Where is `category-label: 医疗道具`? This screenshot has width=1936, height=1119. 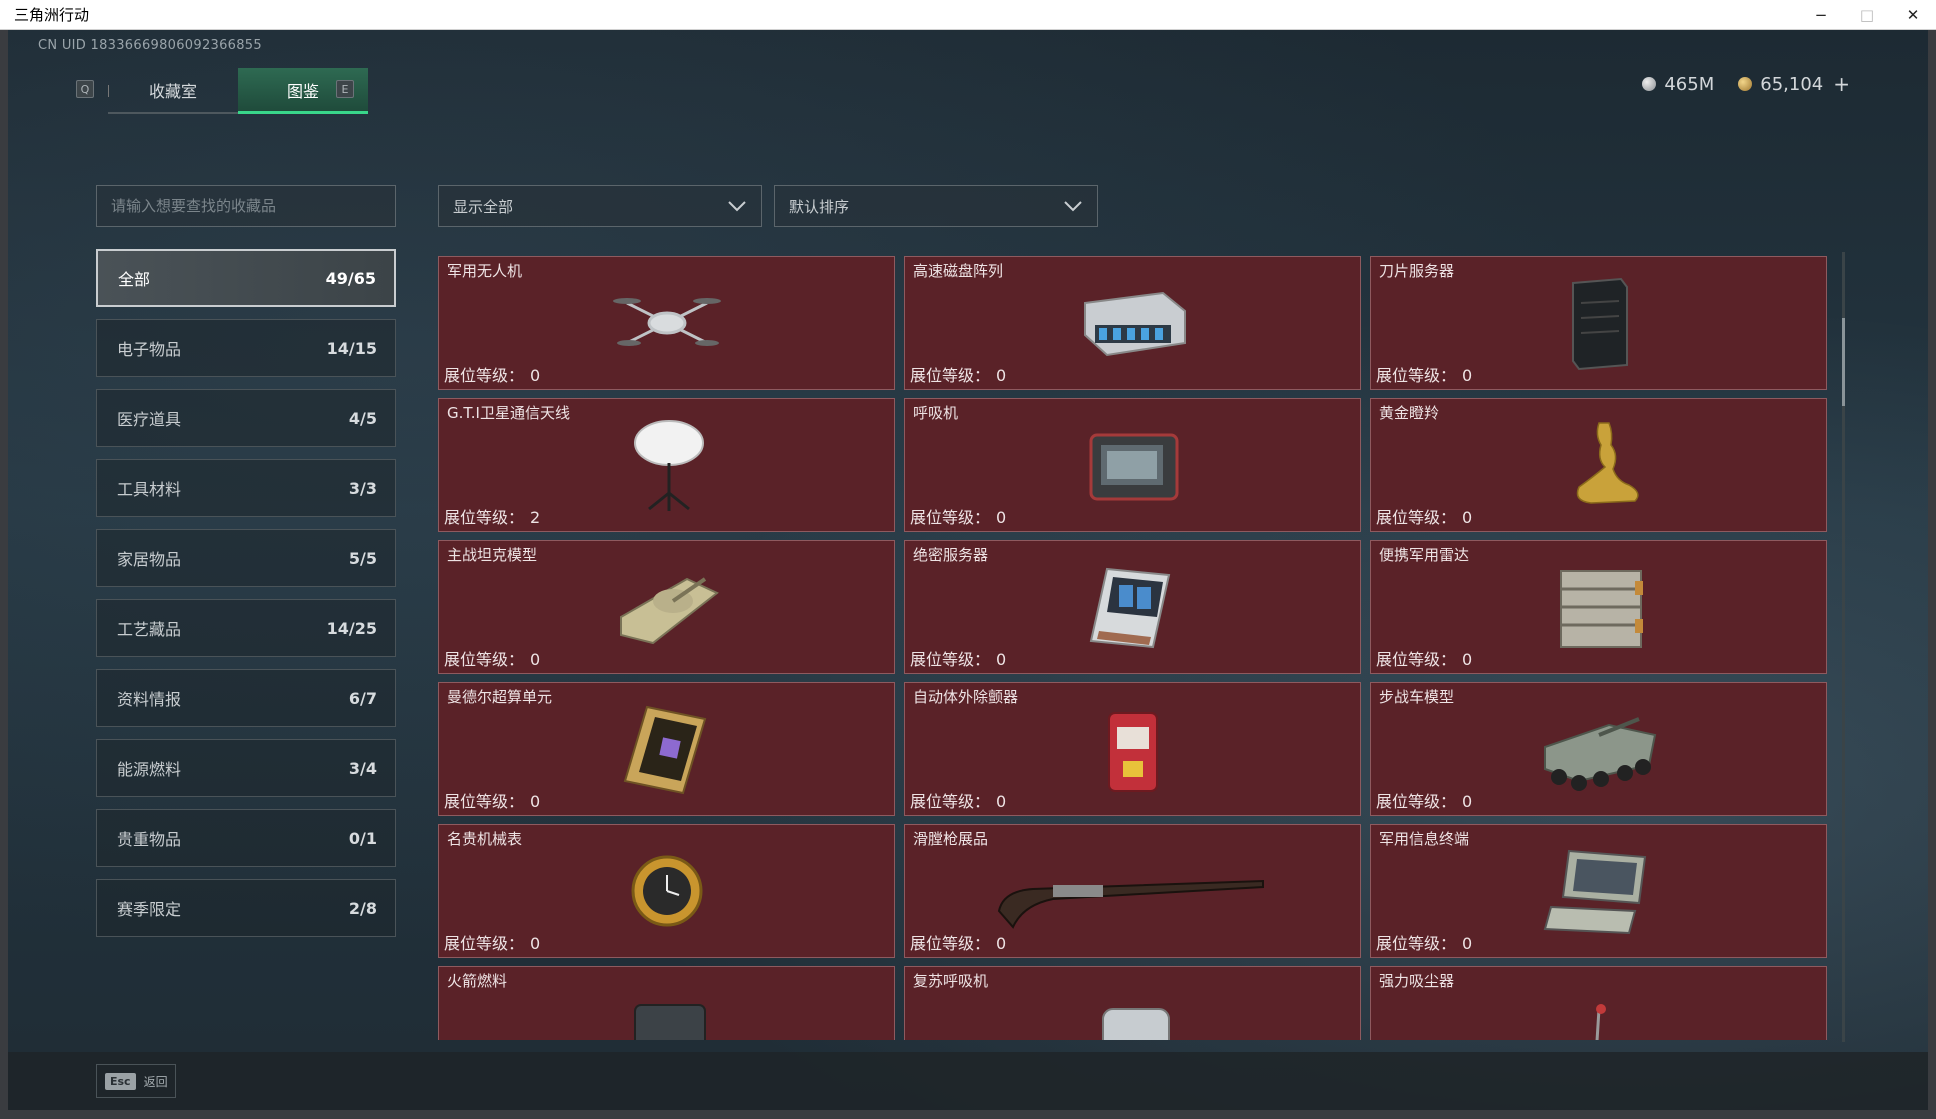
category-label: 医疗道具 is located at coordinates (149, 419).